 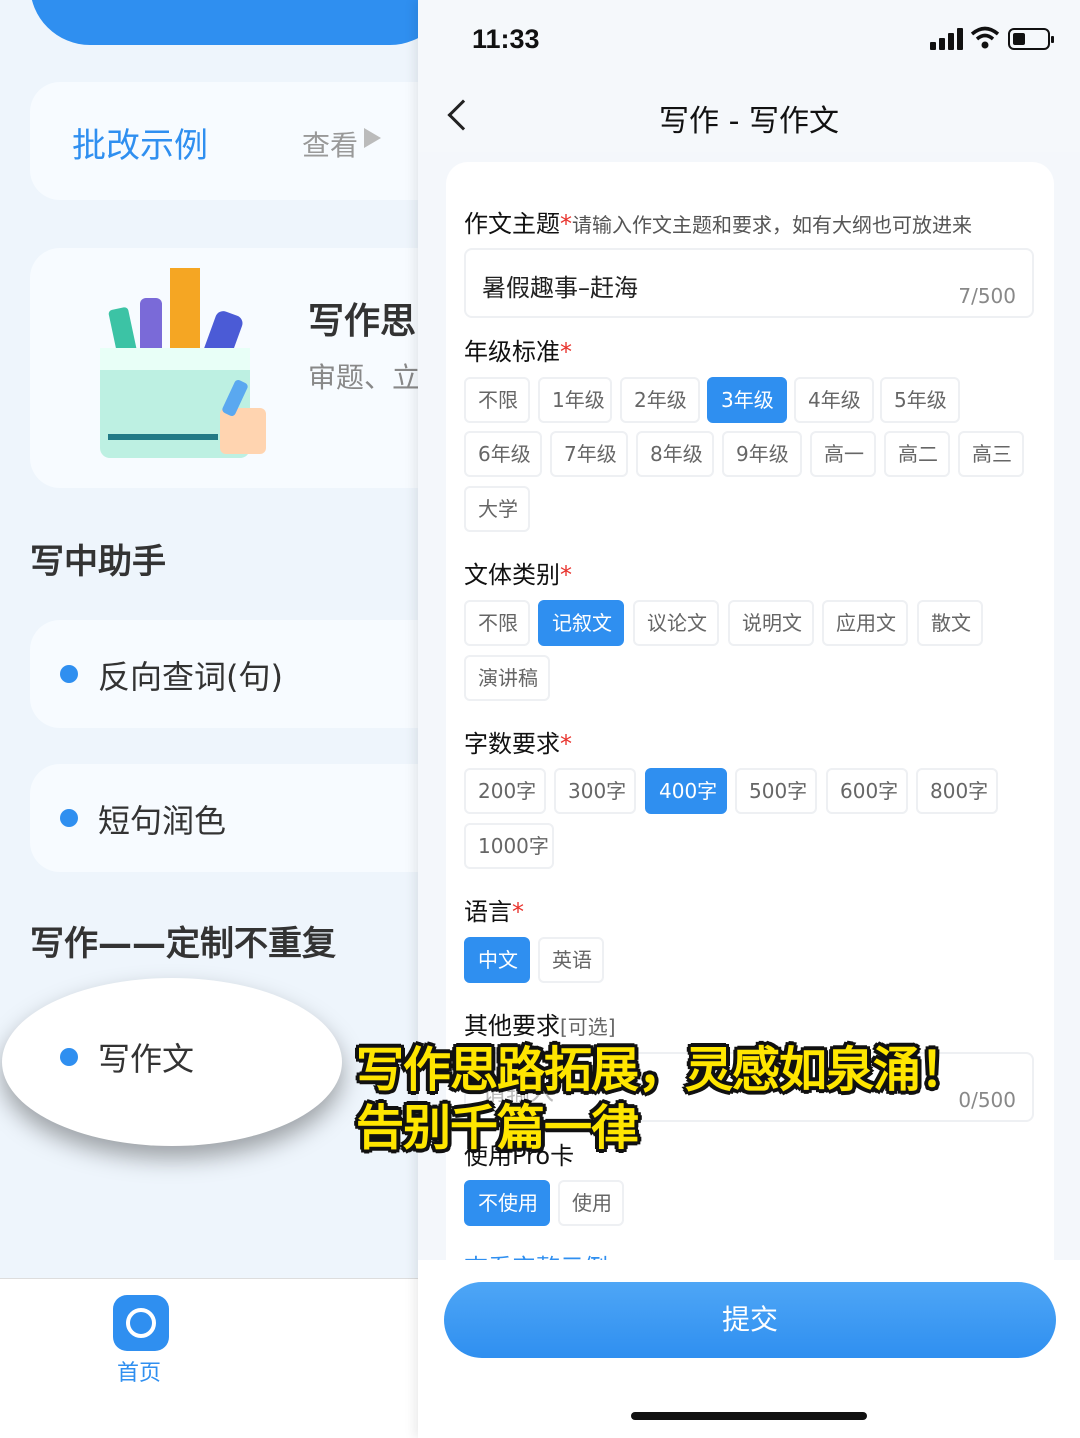 What do you see at coordinates (506, 39) in the screenshot?
I see `status-time: 11:33` at bounding box center [506, 39].